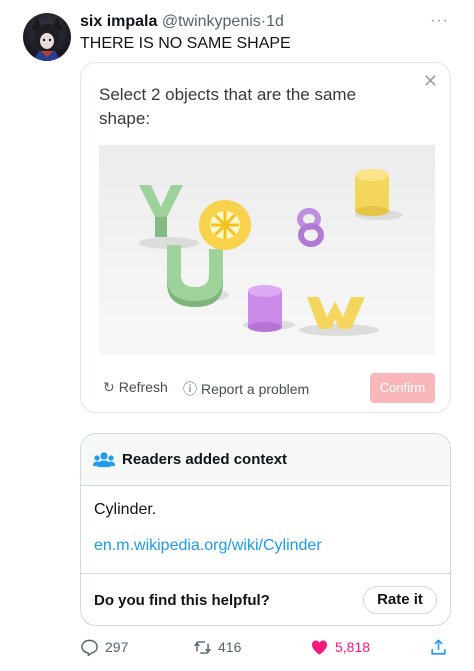  What do you see at coordinates (143, 387) in the screenshot?
I see `refresh-label: Refresh` at bounding box center [143, 387].